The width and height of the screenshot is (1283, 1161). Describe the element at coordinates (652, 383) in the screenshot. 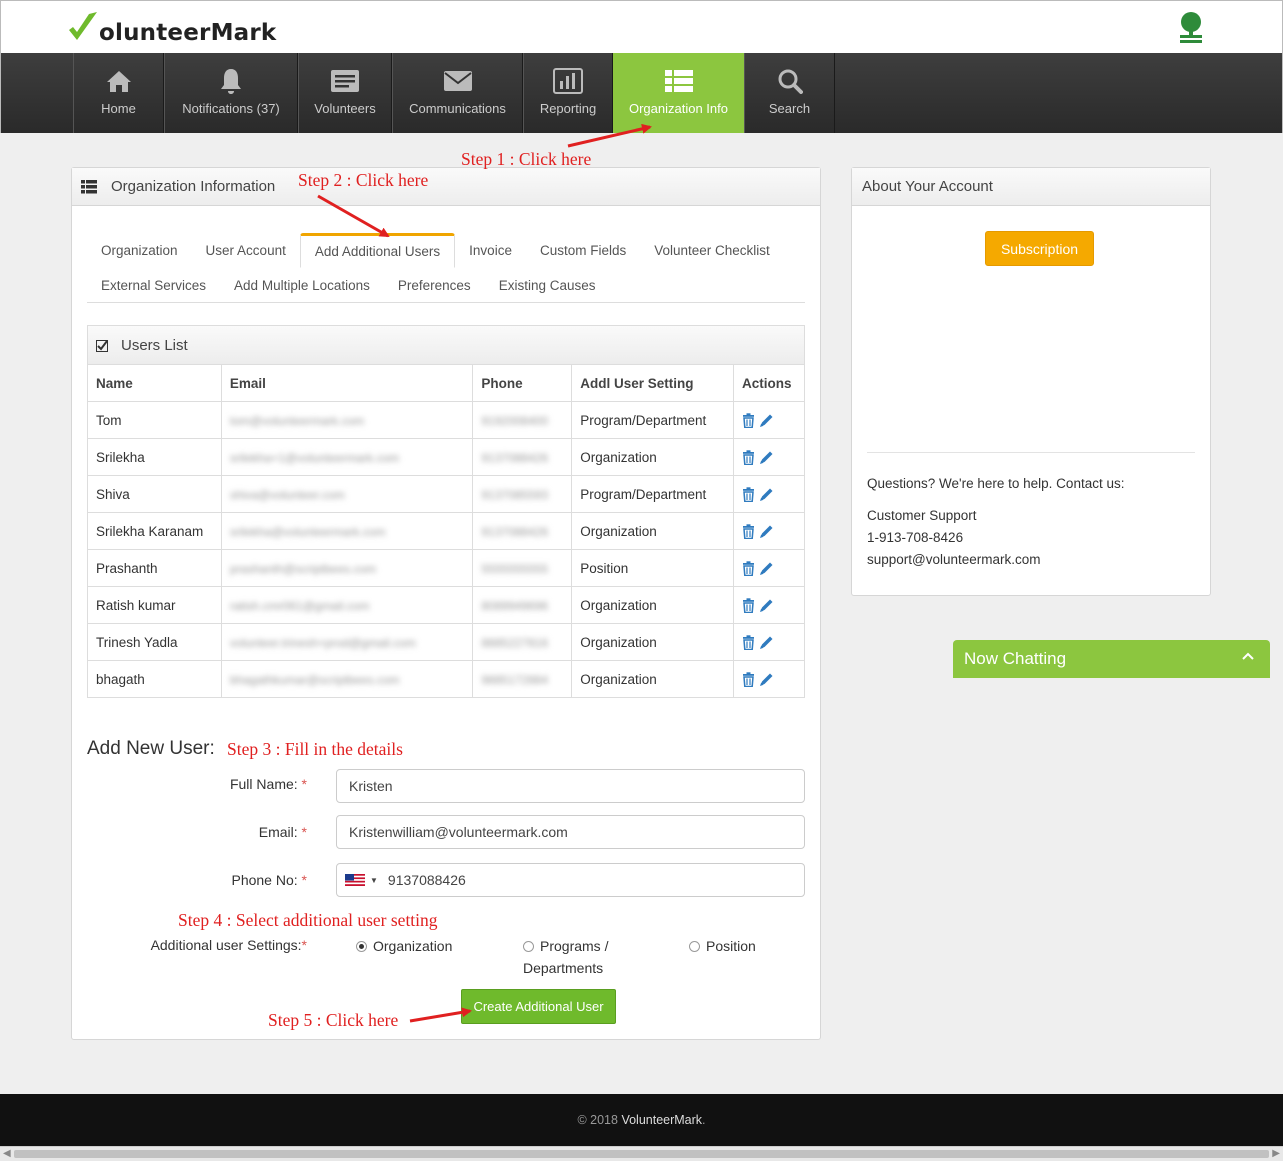

I see `col-addl-user-setting: Addl User Setting` at that location.